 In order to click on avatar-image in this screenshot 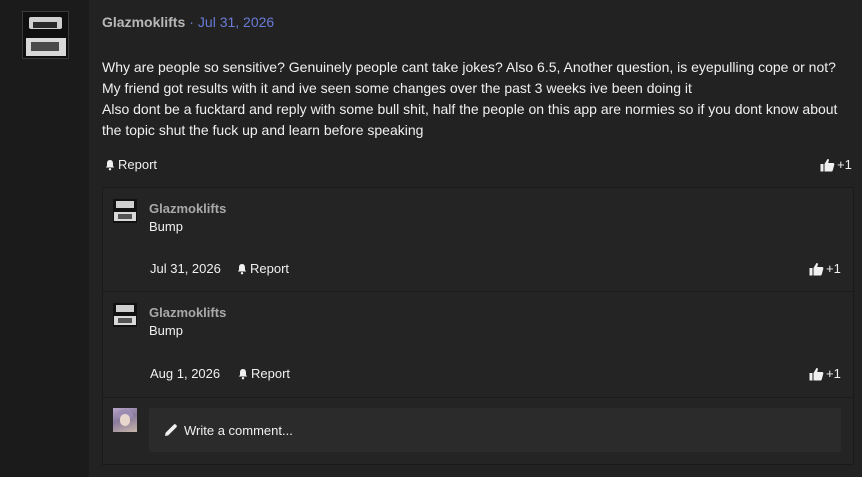, I will do `click(45, 35)`.